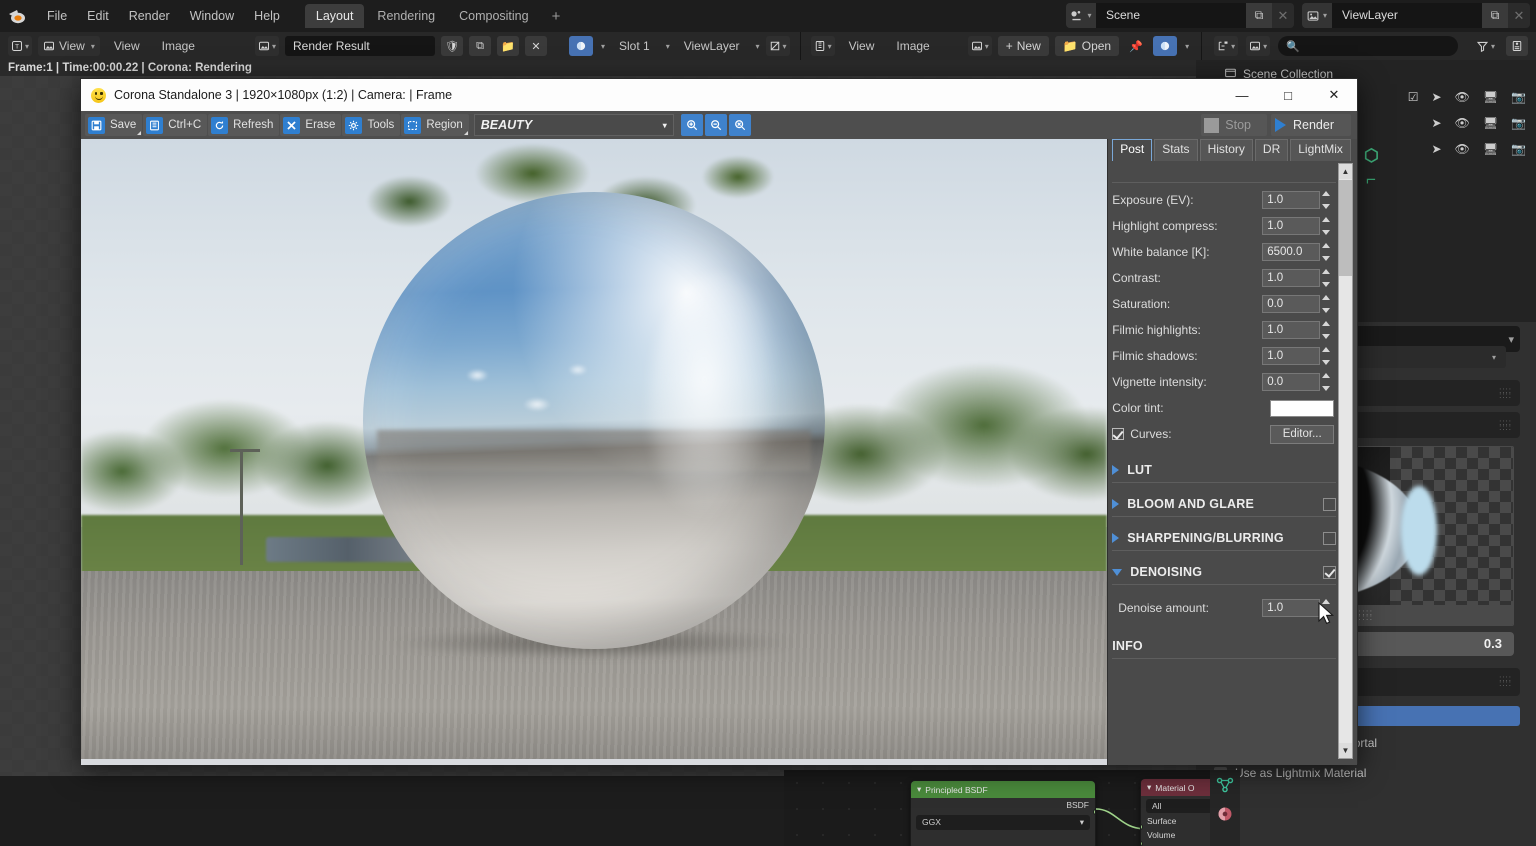 This screenshot has width=1536, height=846. What do you see at coordinates (1291, 356) in the screenshot?
I see `filmic-shadows-input` at bounding box center [1291, 356].